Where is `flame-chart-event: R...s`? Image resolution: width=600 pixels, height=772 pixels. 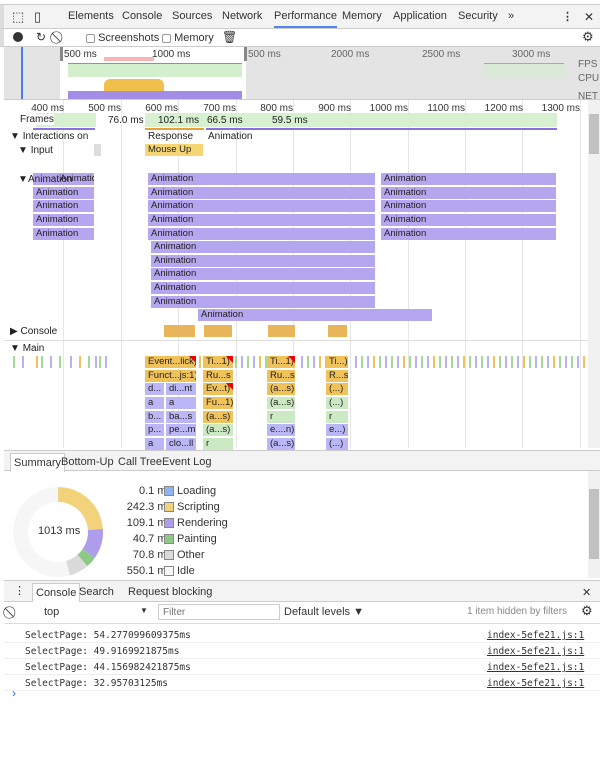
flame-chart-event: R...s is located at coordinates (337, 376).